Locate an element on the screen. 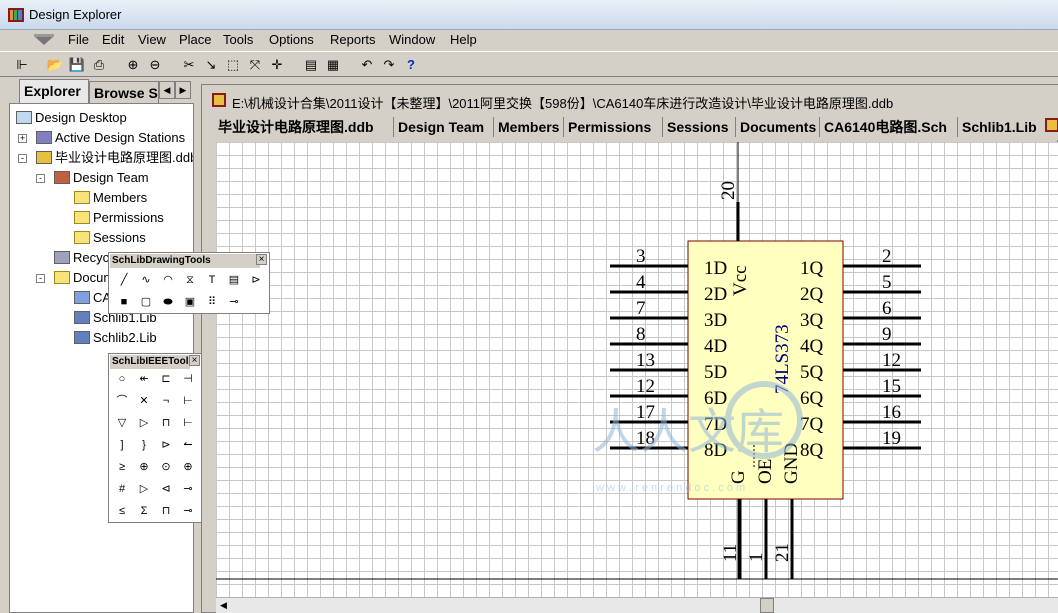  doc-tab: CA6140电路图.Sch is located at coordinates (885, 127).